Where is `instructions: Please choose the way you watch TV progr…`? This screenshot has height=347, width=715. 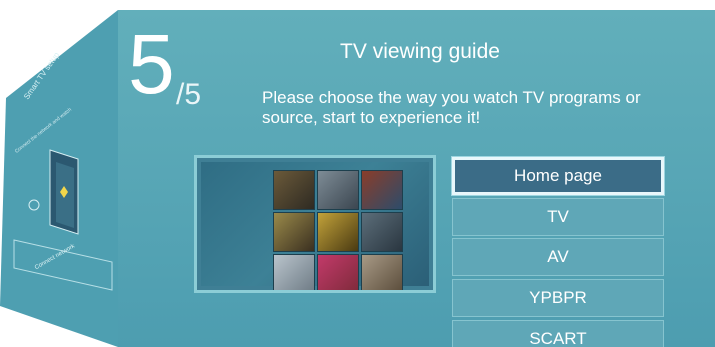
instructions: Please choose the way you watch TV progr… is located at coordinates (451, 107).